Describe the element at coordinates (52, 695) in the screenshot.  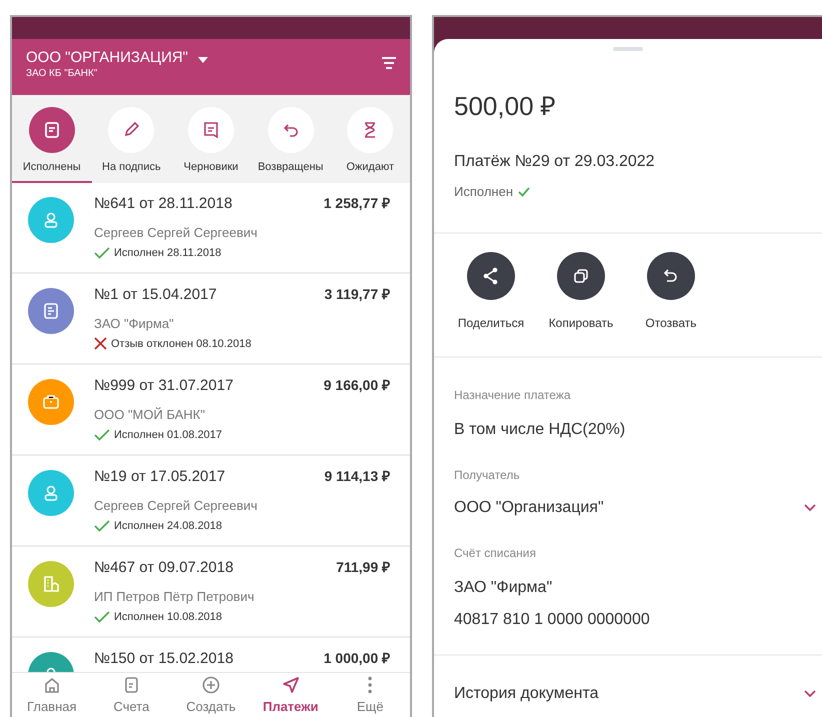
I see `nav-tab: Главная` at that location.